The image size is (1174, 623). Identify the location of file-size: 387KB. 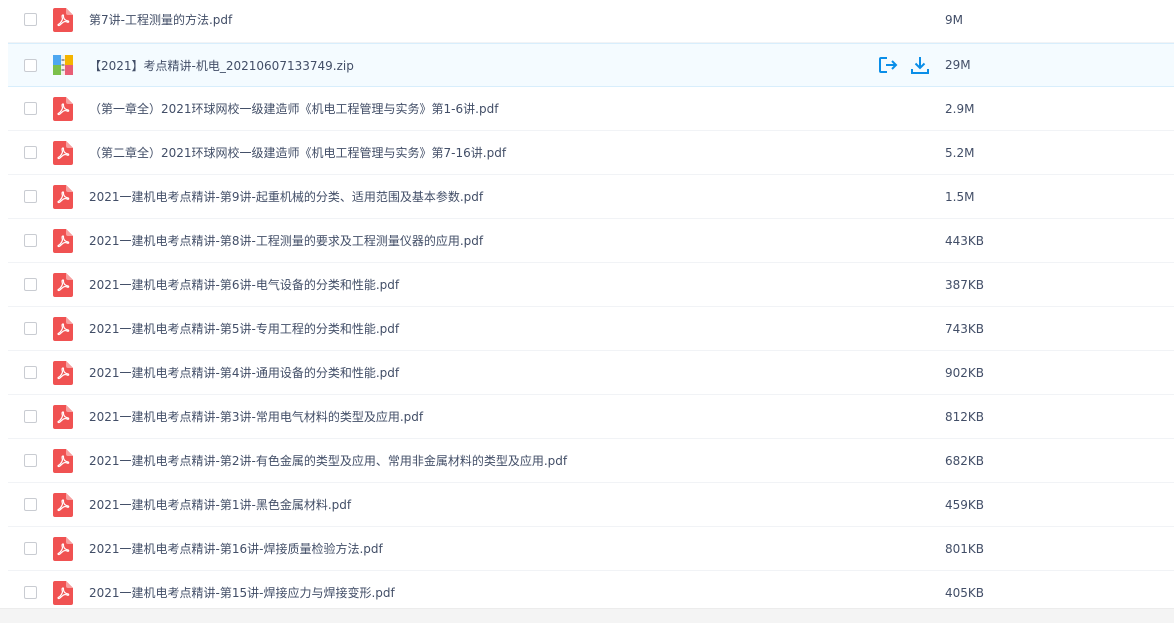
(965, 284).